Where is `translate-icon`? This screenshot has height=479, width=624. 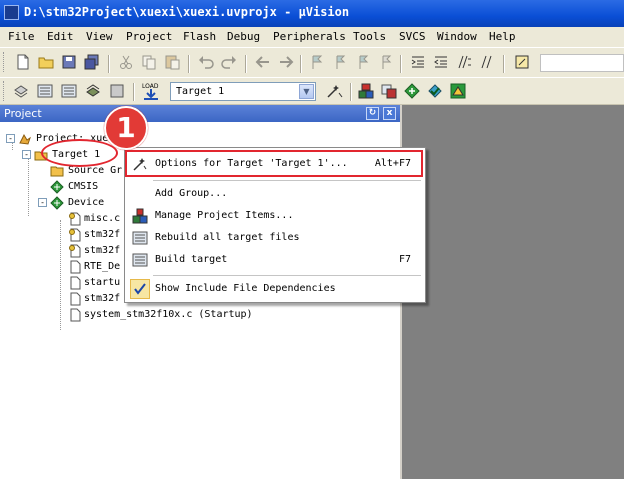 translate-icon is located at coordinates (21, 91).